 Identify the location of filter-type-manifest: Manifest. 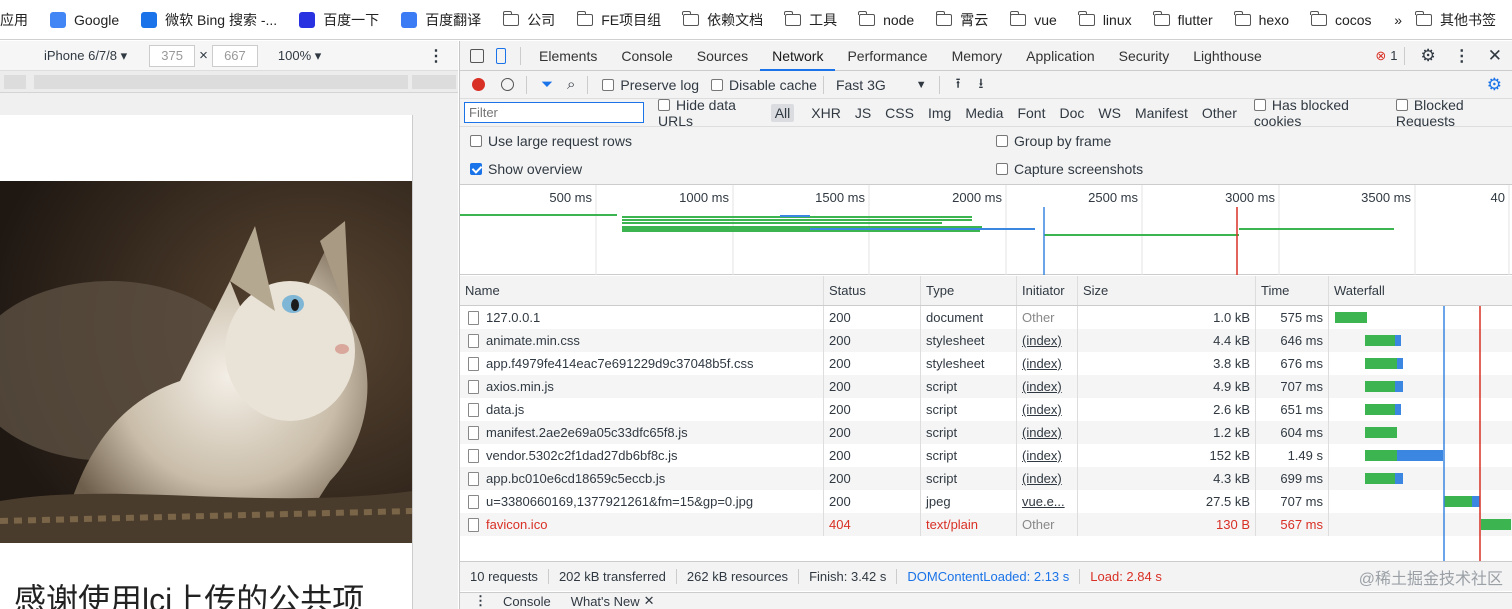
(1161, 113).